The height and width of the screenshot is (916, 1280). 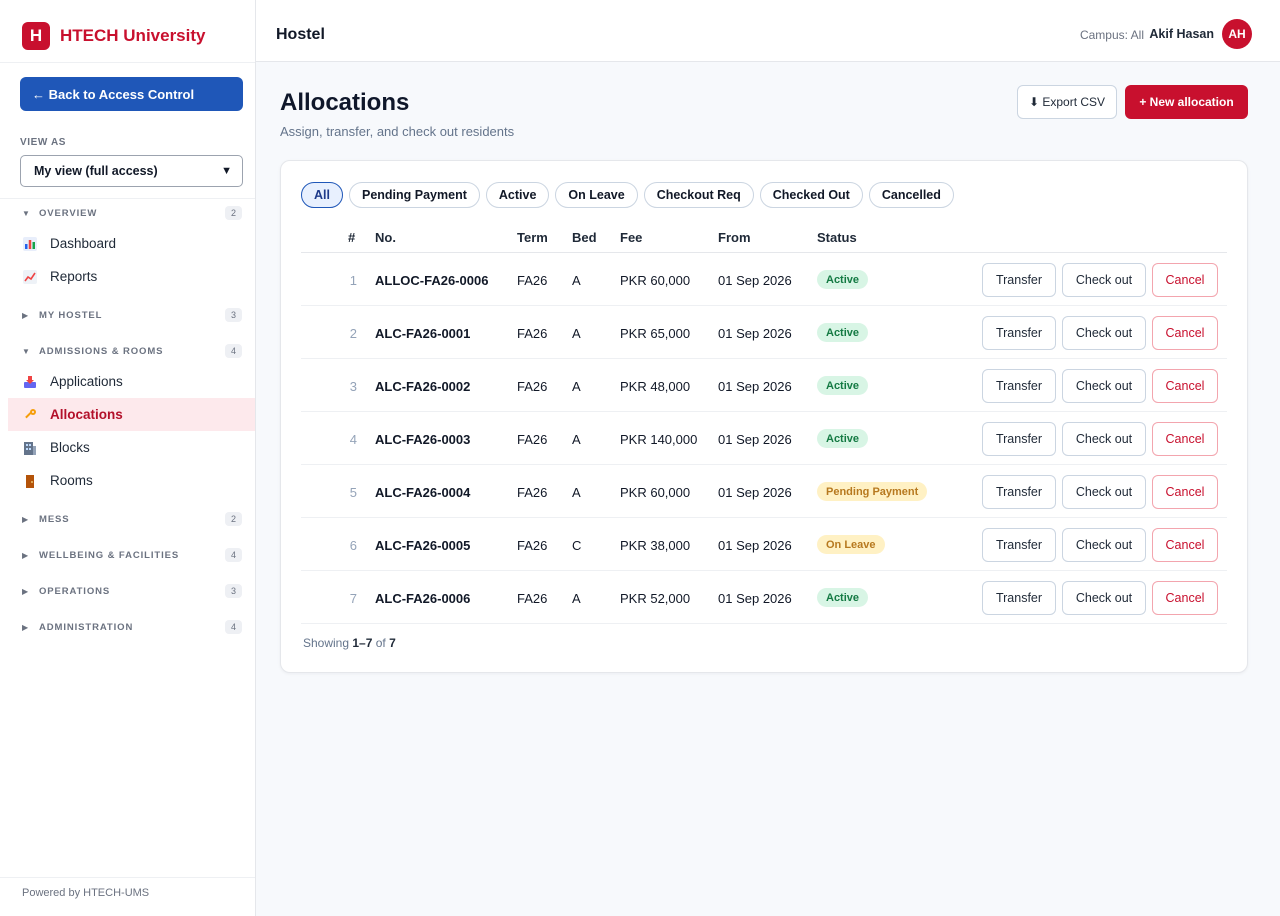 I want to click on nav-section-admissions-rooms: ▼ ADMISSIONS & ROOMS 4, so click(x=127, y=351).